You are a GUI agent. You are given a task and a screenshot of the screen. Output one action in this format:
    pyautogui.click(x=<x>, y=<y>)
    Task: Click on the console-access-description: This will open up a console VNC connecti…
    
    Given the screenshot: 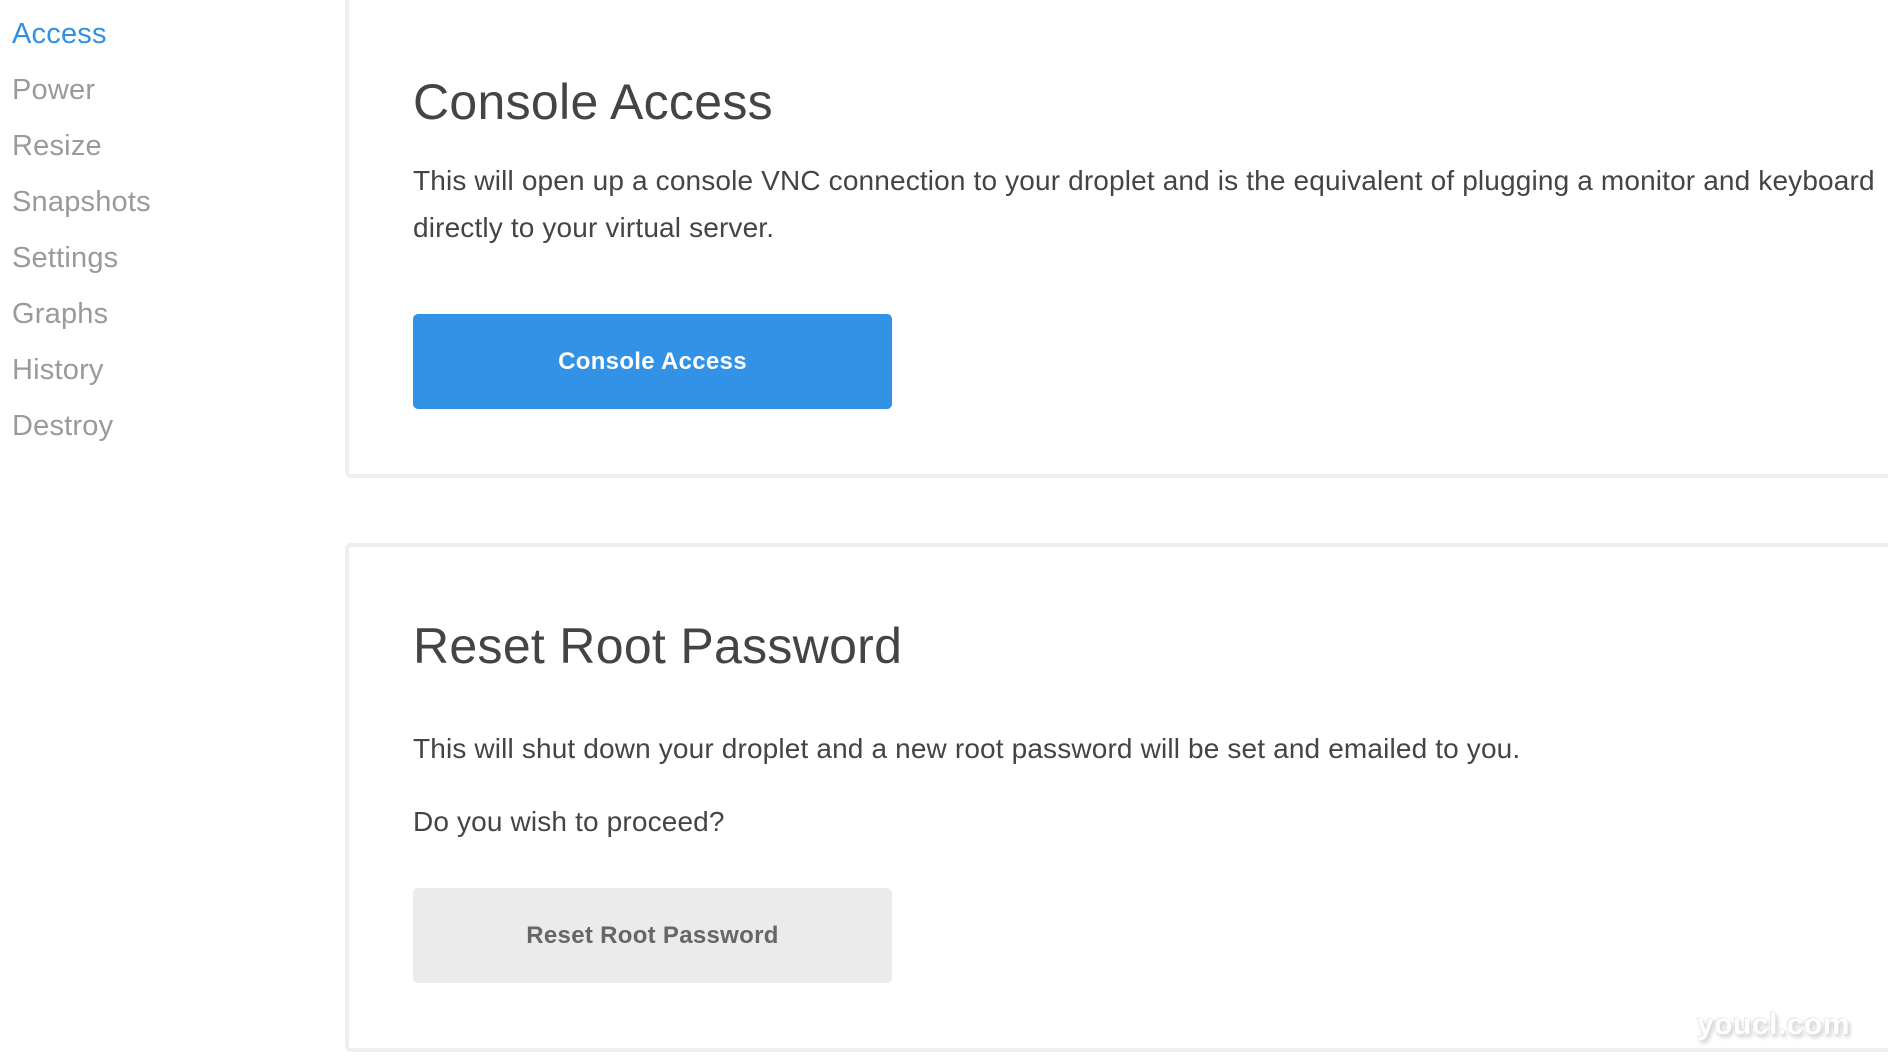 What is the action you would take?
    pyautogui.click(x=1144, y=204)
    